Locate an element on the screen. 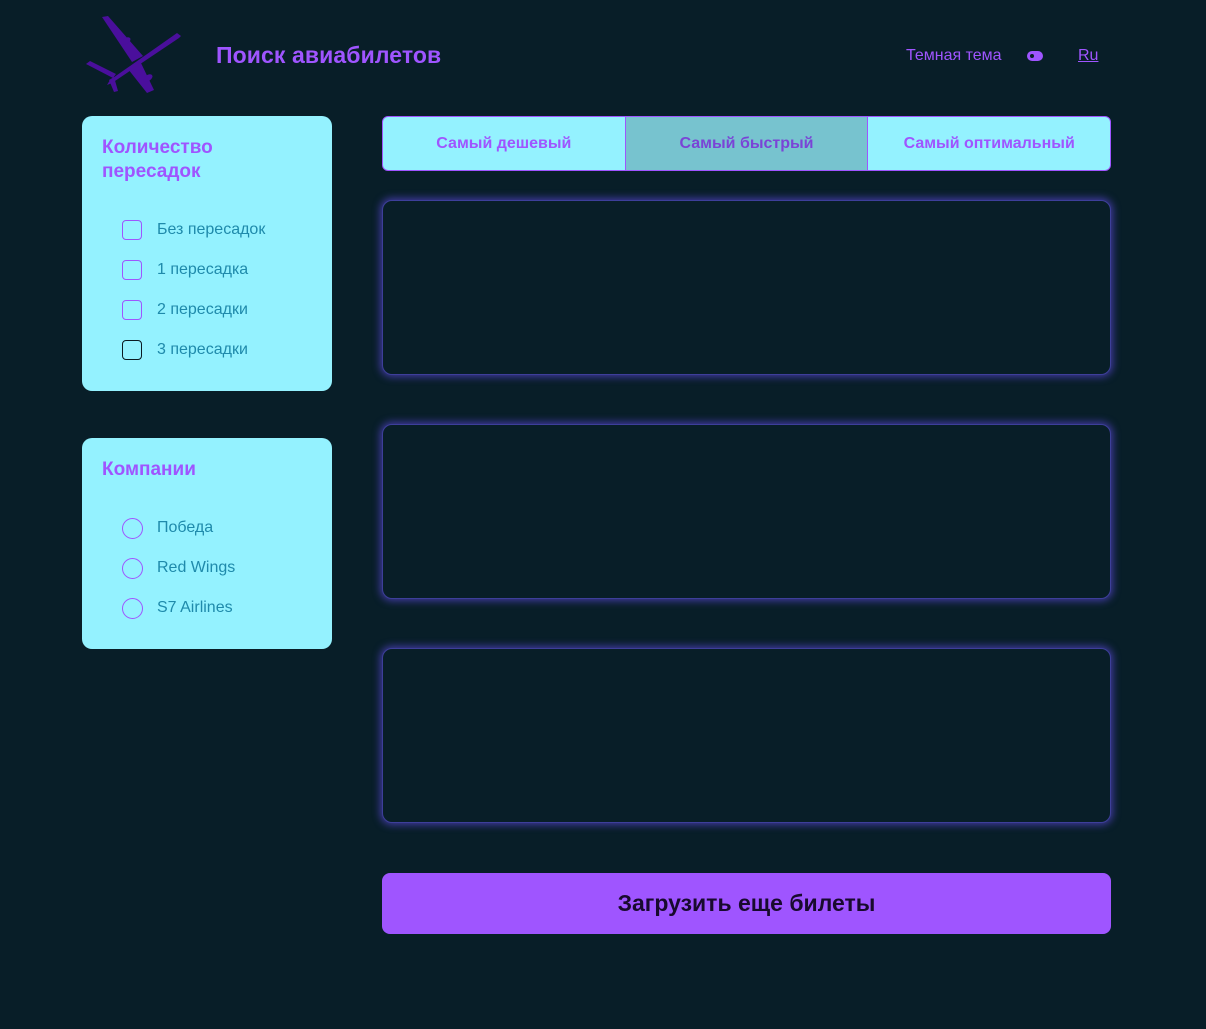 This screenshot has width=1206, height=1029. companies-options: Победа Red Wings S7 Airlines is located at coordinates (178, 568).